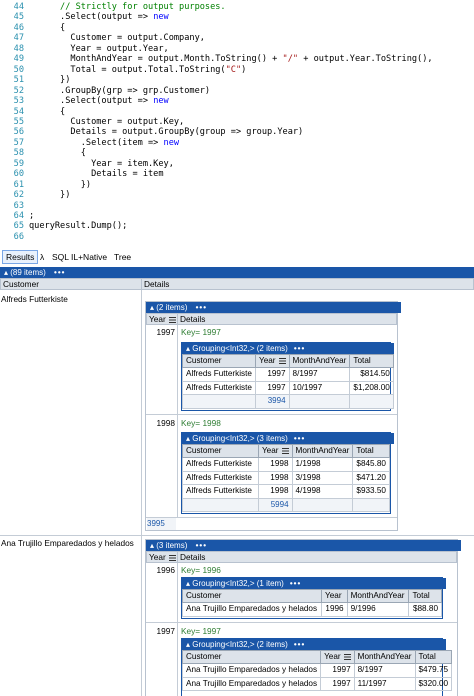 Image resolution: width=474 pixels, height=696 pixels. Describe the element at coordinates (237, 272) in the screenshot. I see `results-collapse-header: ▴ (89 items) •••` at that location.